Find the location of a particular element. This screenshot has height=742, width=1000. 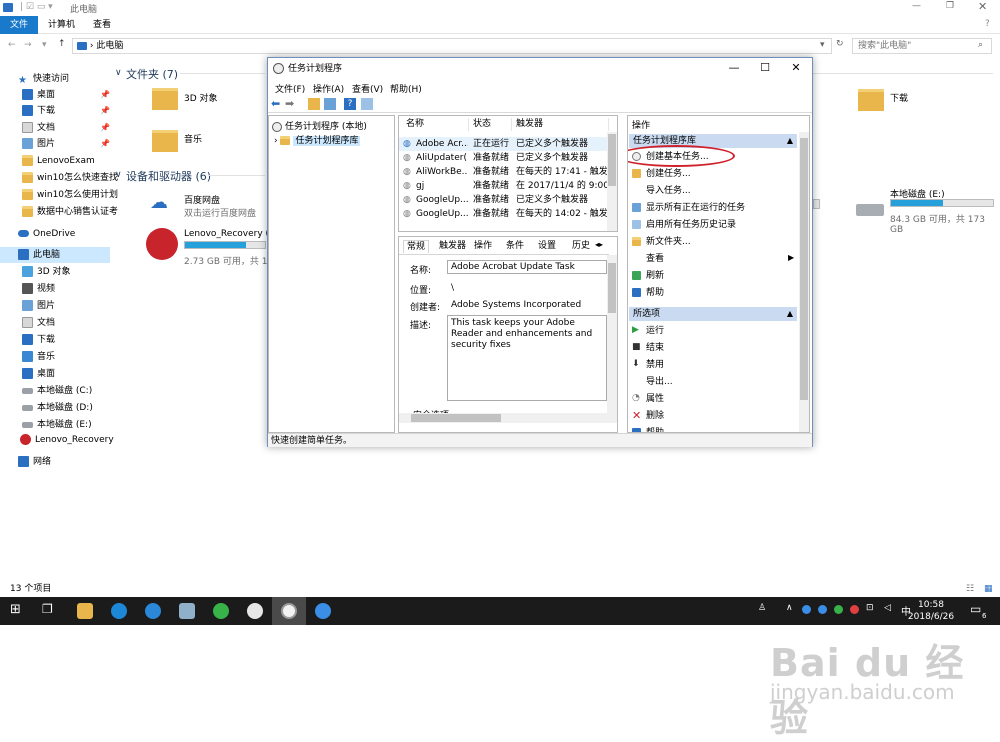

action-refresh: 刷新 is located at coordinates (648, 276).